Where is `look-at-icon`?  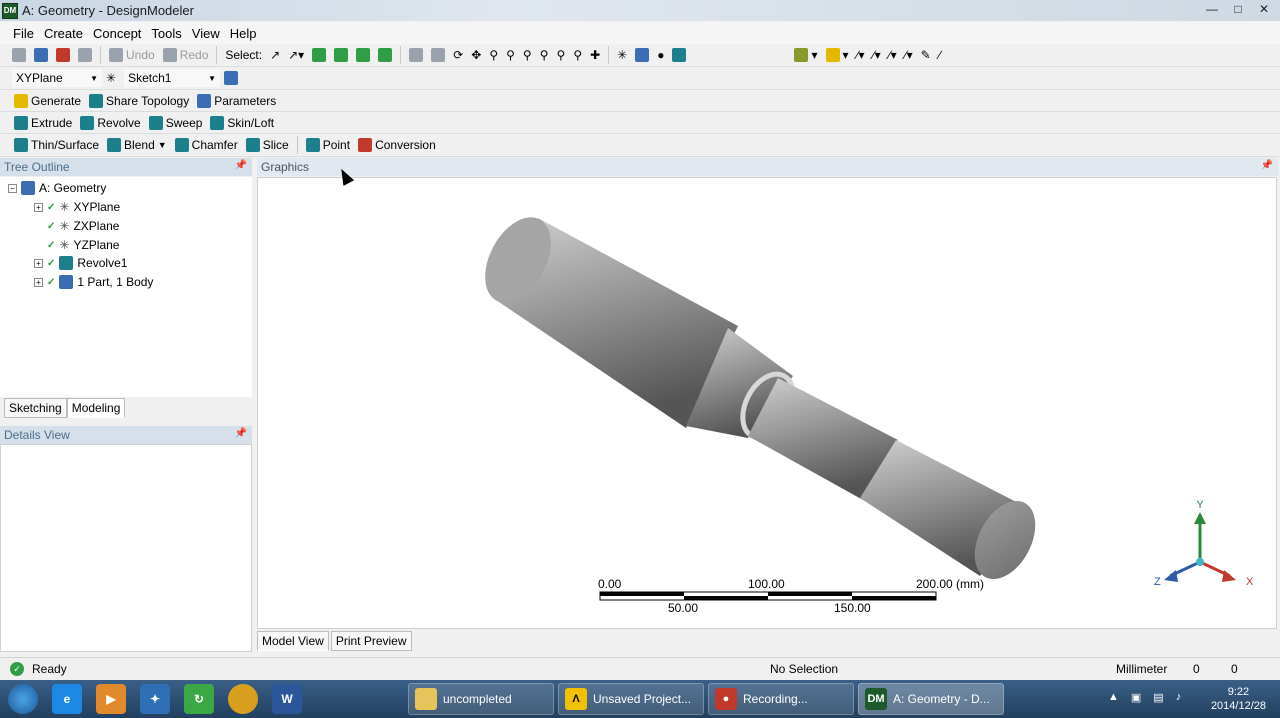 look-at-icon is located at coordinates (679, 55).